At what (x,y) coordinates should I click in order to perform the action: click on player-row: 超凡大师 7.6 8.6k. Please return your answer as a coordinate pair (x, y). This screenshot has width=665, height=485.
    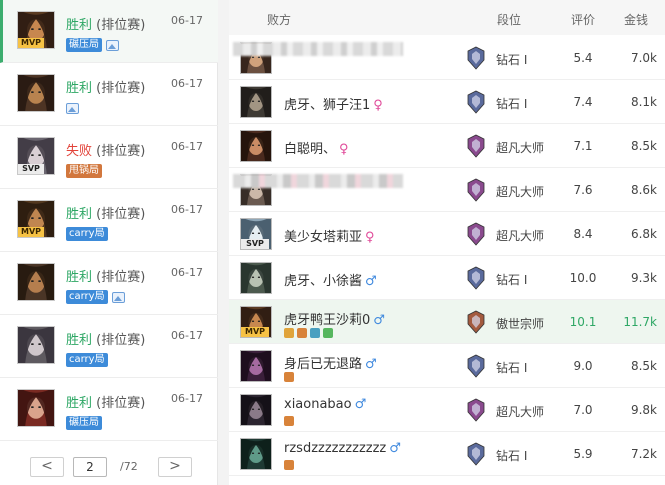
    Looking at the image, I should click on (447, 190).